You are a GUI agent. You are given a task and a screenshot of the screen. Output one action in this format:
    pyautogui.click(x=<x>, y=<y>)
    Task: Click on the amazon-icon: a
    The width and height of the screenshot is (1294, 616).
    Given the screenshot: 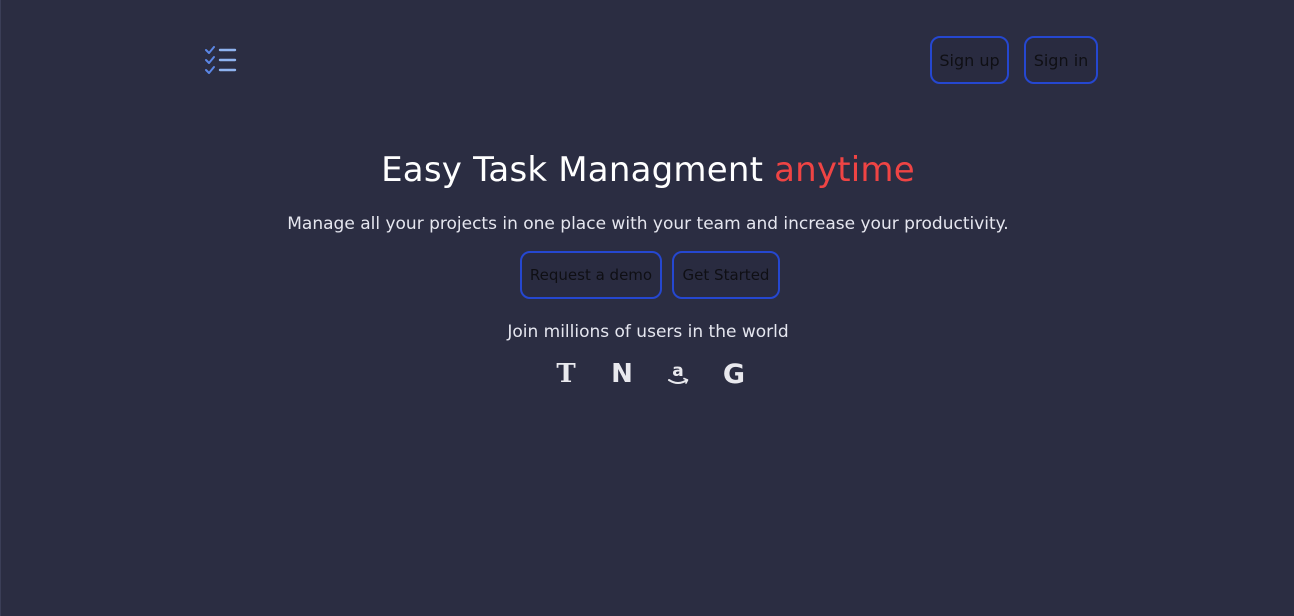 What is the action you would take?
    pyautogui.click(x=678, y=374)
    